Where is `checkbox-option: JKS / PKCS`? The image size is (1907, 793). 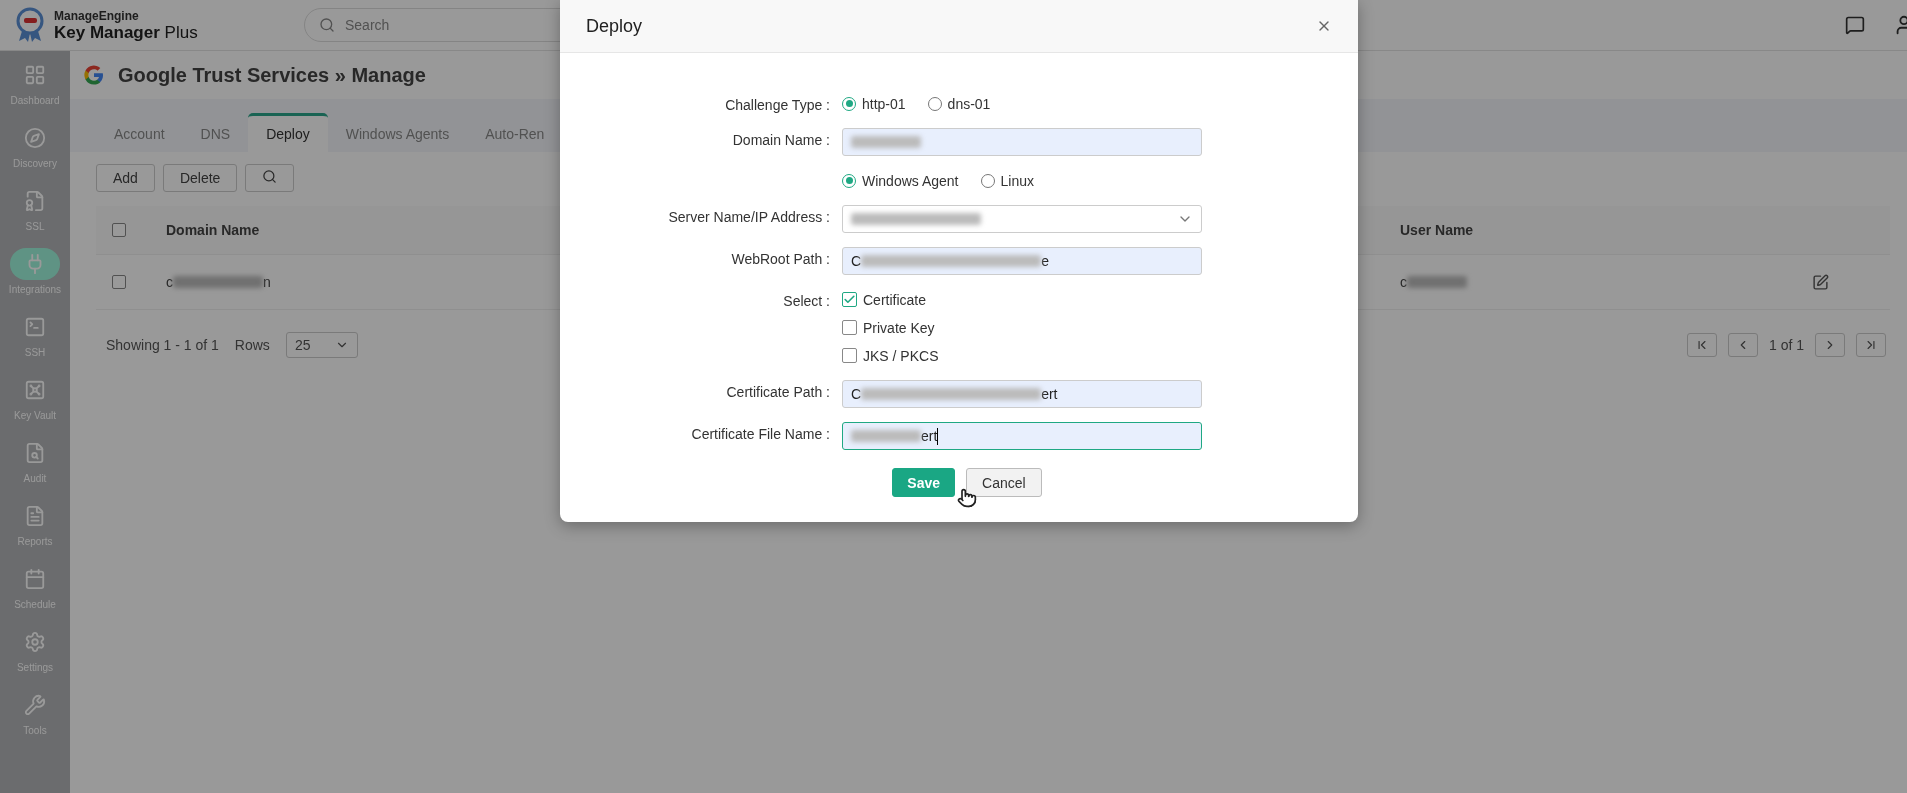
checkbox-option: JKS / PKCS is located at coordinates (1022, 355).